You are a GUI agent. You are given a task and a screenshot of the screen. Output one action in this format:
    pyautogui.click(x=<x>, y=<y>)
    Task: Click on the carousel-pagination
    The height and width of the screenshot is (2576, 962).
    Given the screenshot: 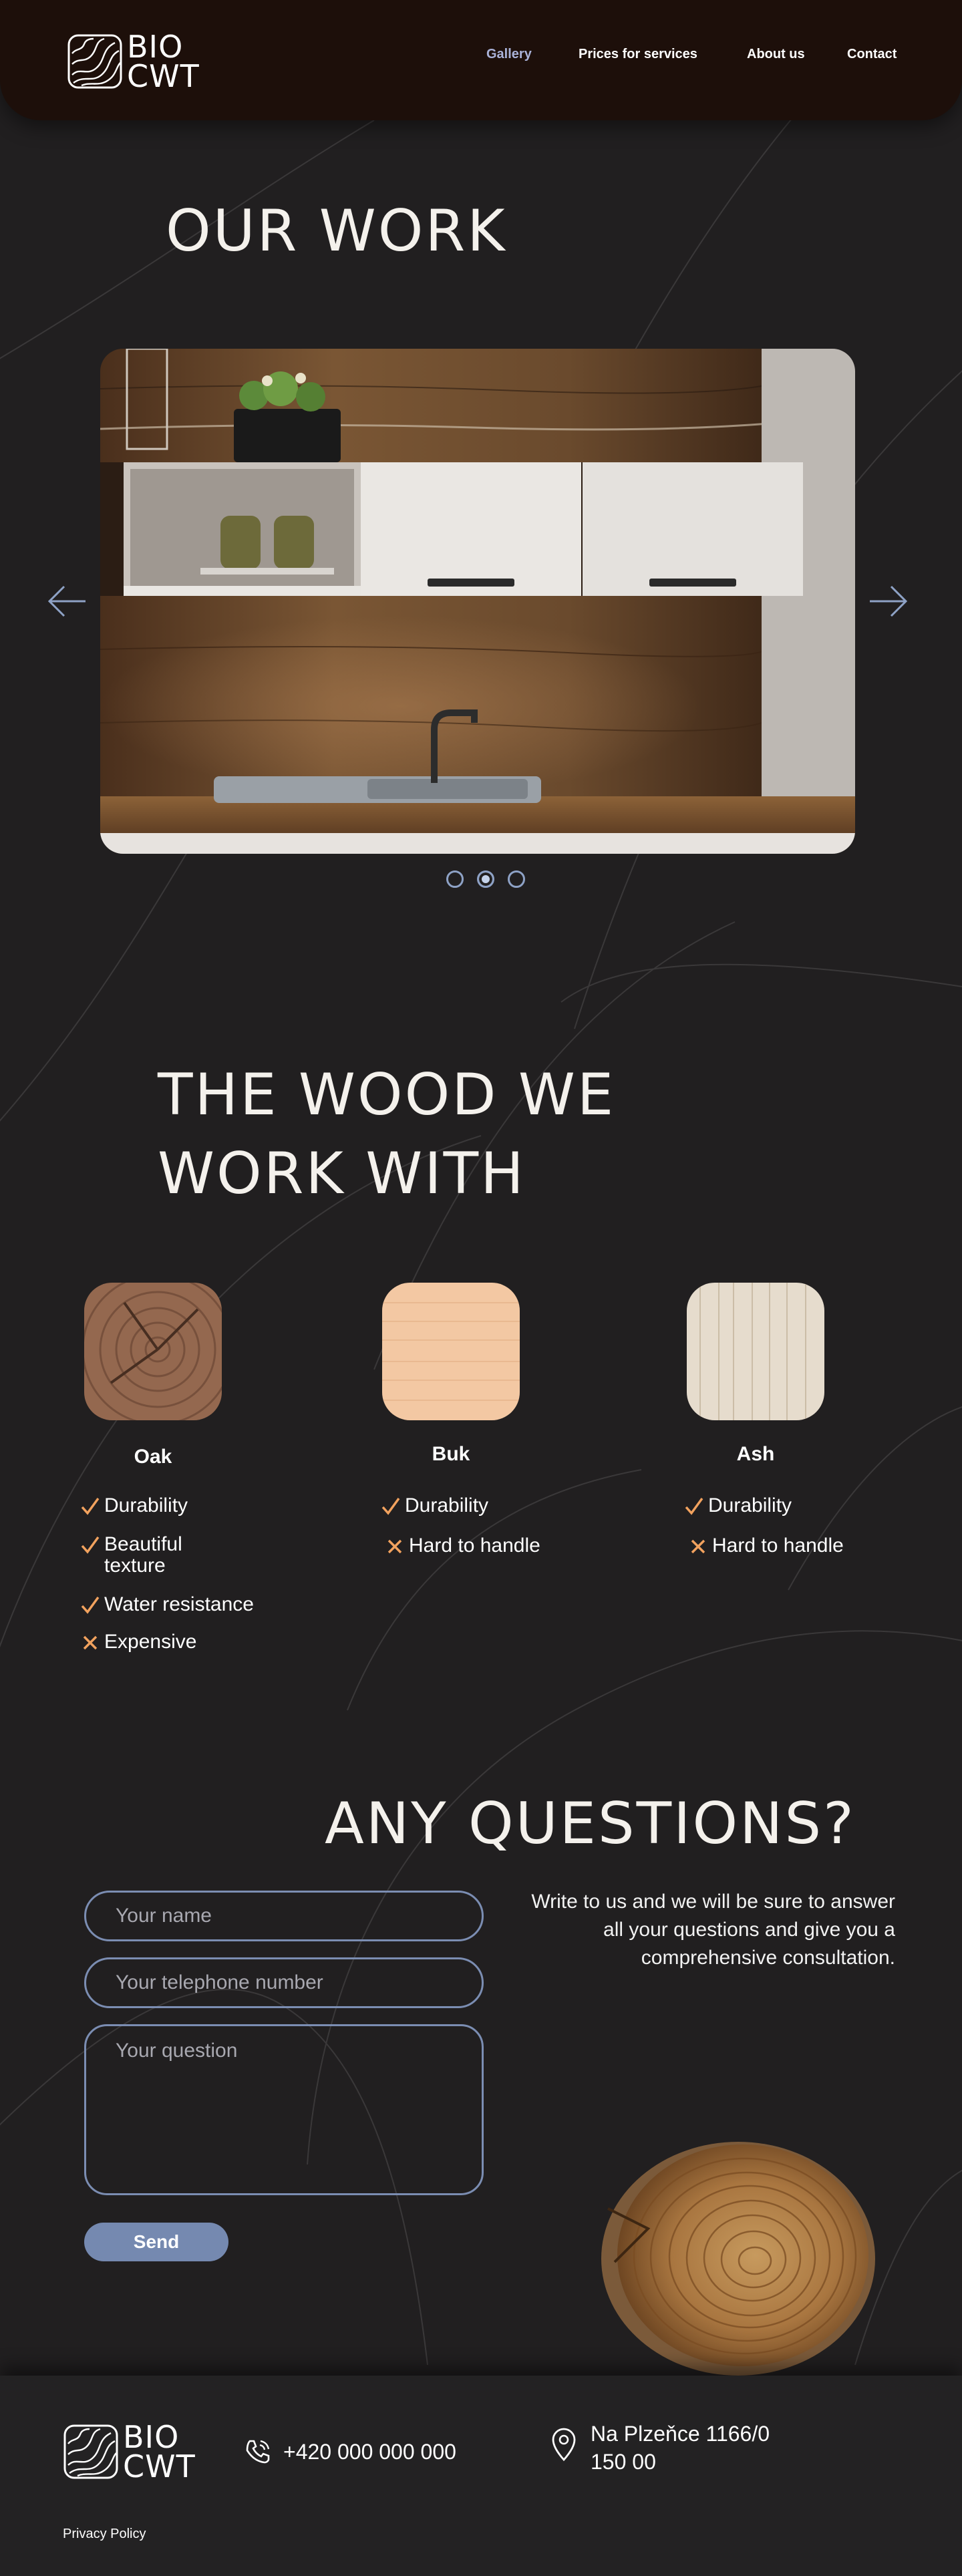 What is the action you would take?
    pyautogui.click(x=486, y=879)
    